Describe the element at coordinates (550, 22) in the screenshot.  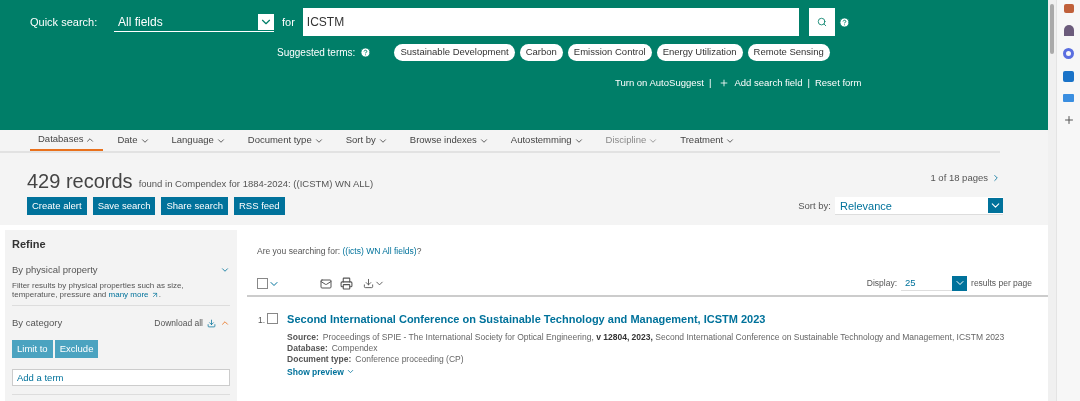
I see `search-field: ICSTM` at that location.